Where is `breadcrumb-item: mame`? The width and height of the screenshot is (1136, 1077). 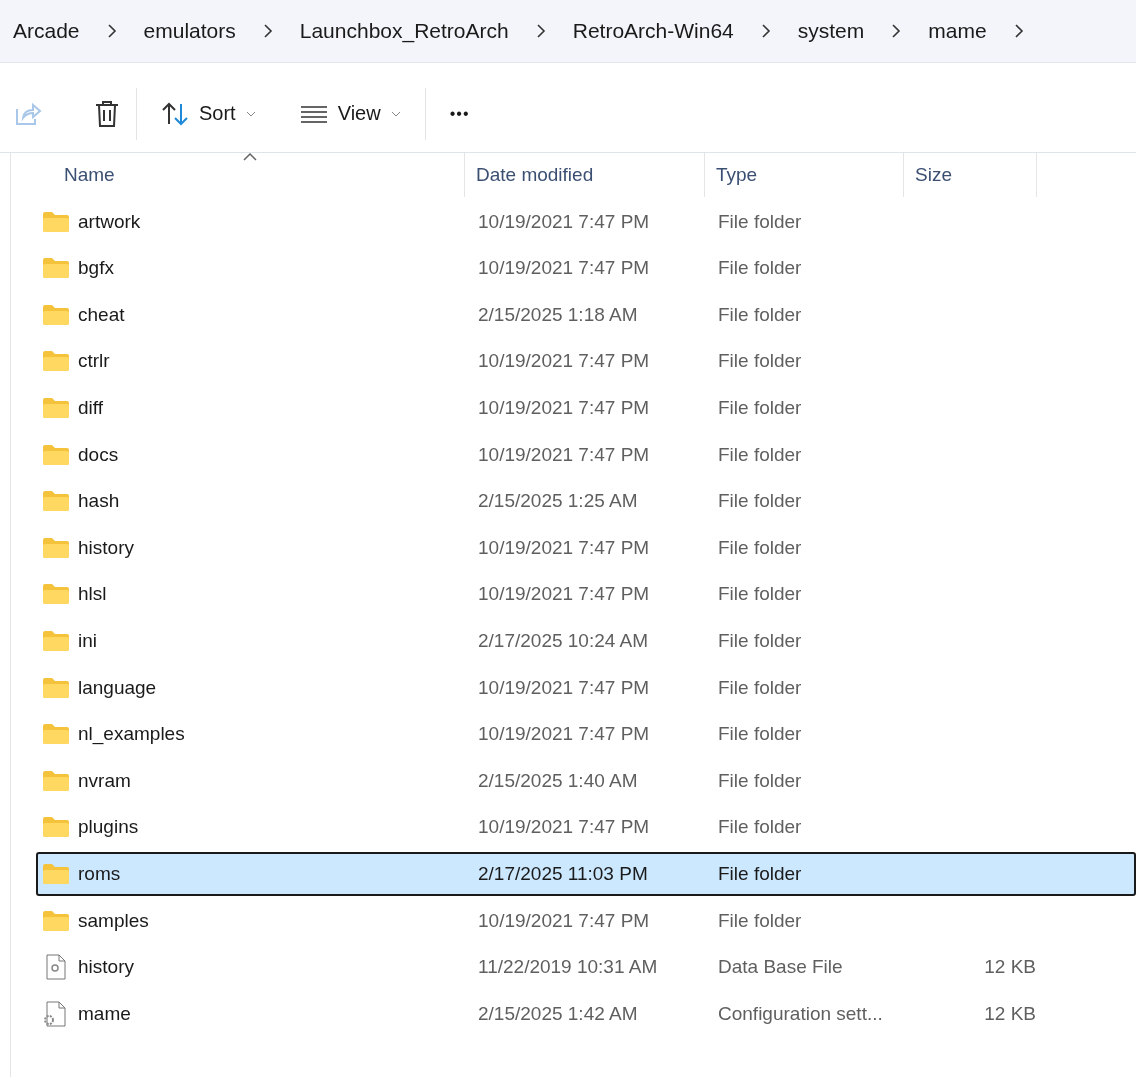
breadcrumb-item: mame is located at coordinates (957, 31).